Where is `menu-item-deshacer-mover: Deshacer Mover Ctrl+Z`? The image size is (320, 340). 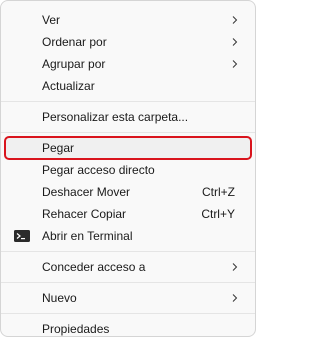
menu-item-deshacer-mover: Deshacer Mover Ctrl+Z is located at coordinates (128, 192).